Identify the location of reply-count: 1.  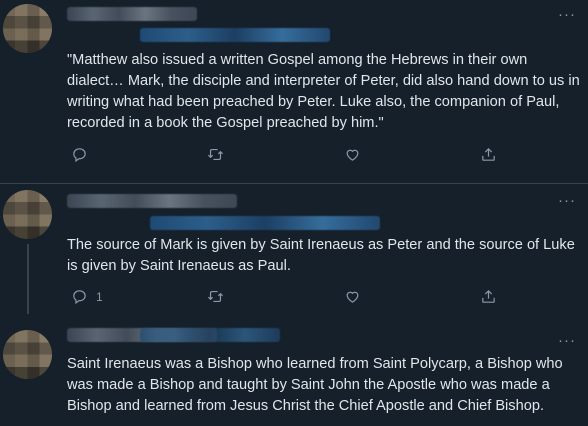
(99, 296).